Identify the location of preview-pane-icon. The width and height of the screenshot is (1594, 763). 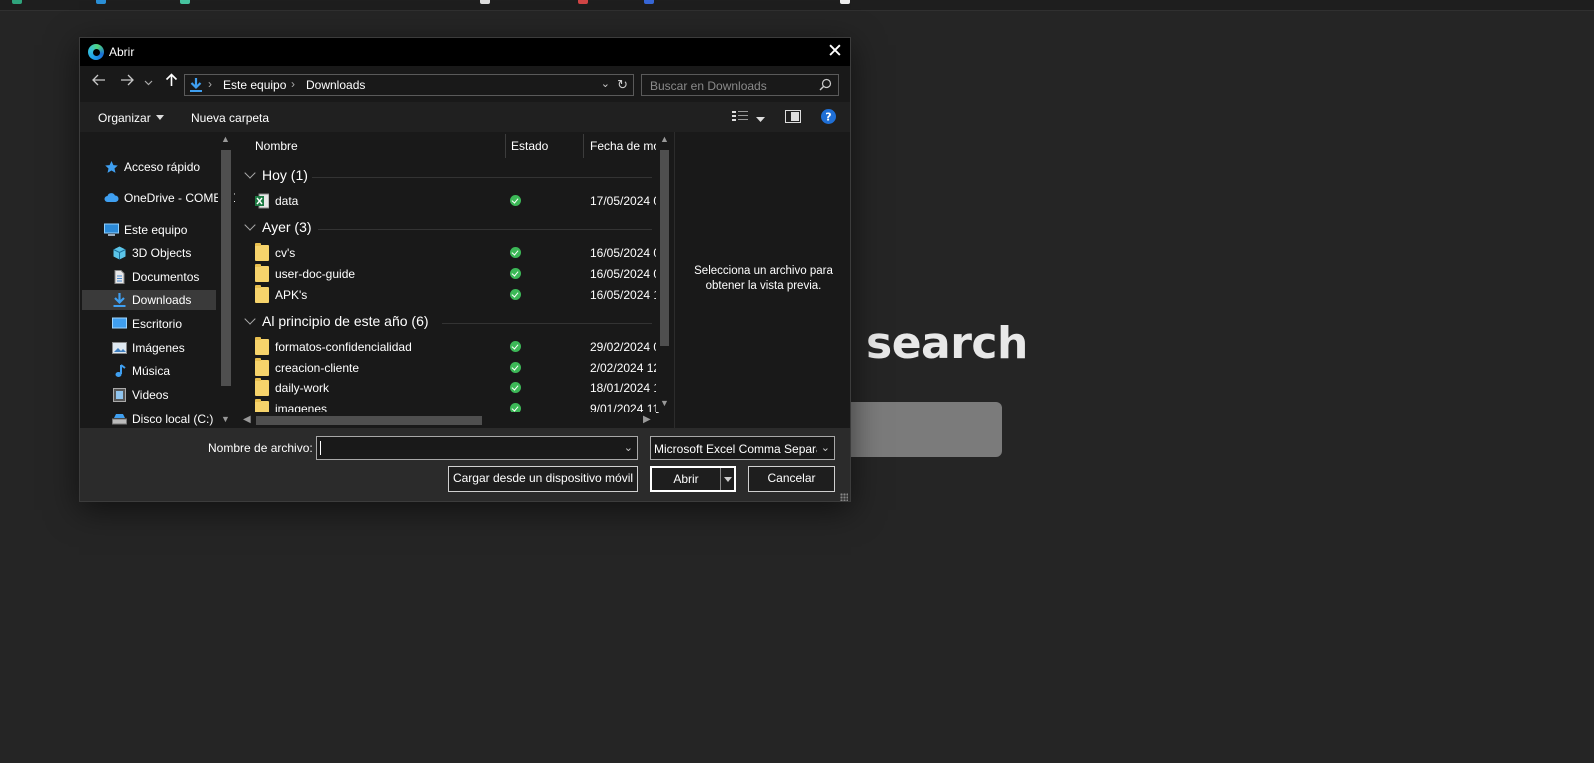
(793, 116).